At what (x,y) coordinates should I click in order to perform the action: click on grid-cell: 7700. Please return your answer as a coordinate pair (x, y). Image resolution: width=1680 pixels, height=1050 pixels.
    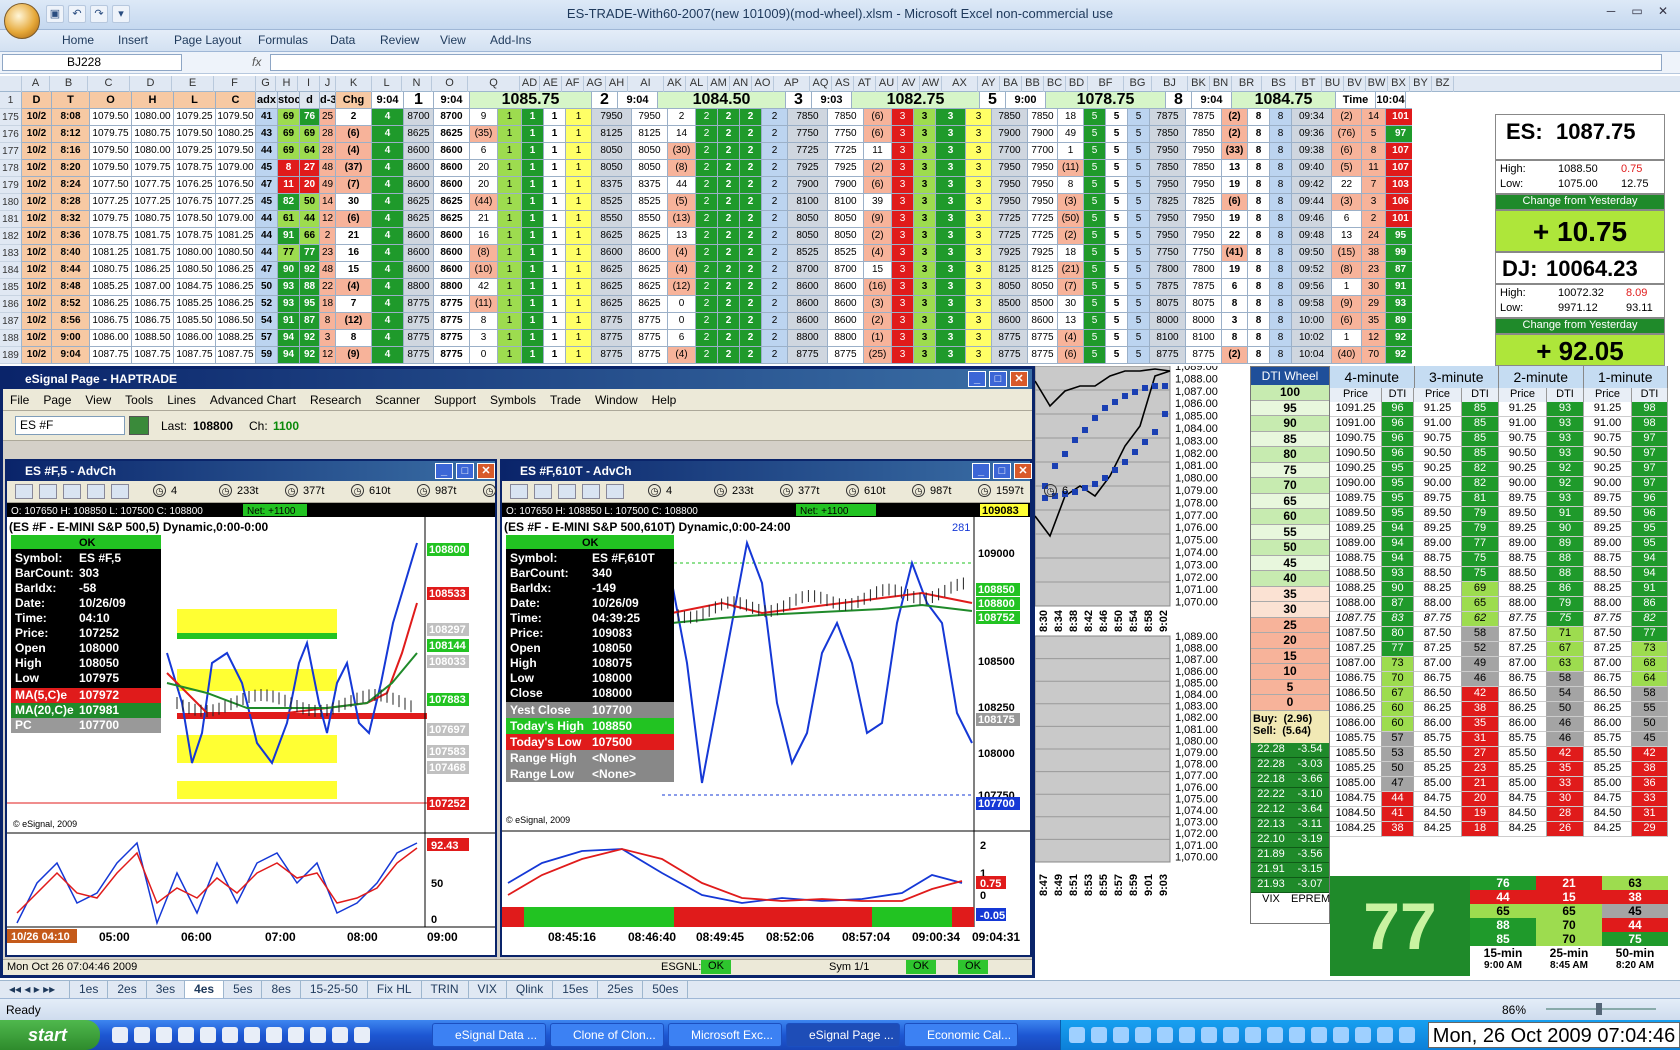
    Looking at the image, I should click on (1043, 151).